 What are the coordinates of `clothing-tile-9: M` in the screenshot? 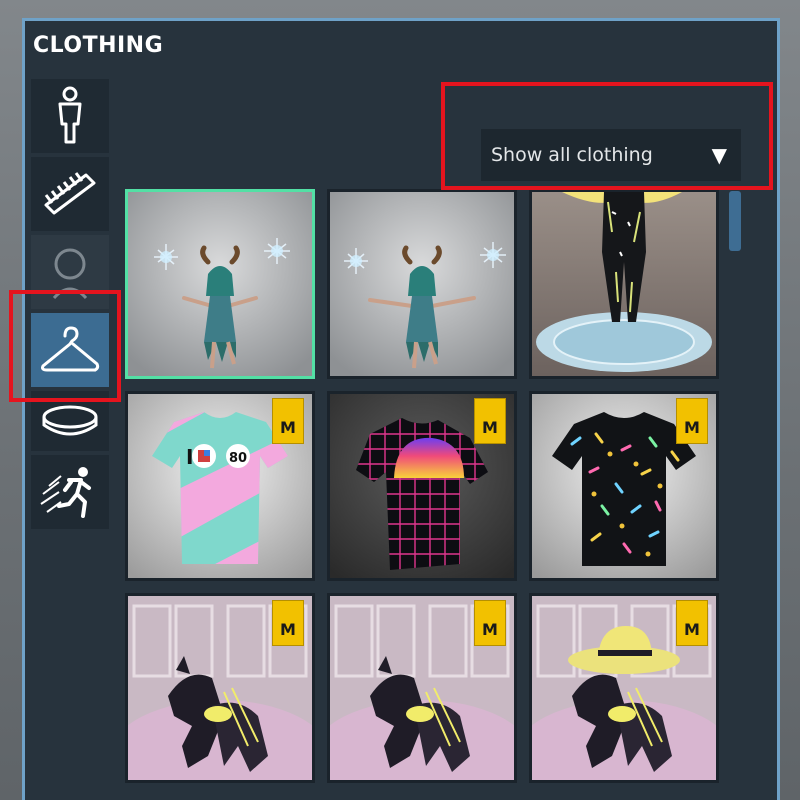 It's located at (624, 688).